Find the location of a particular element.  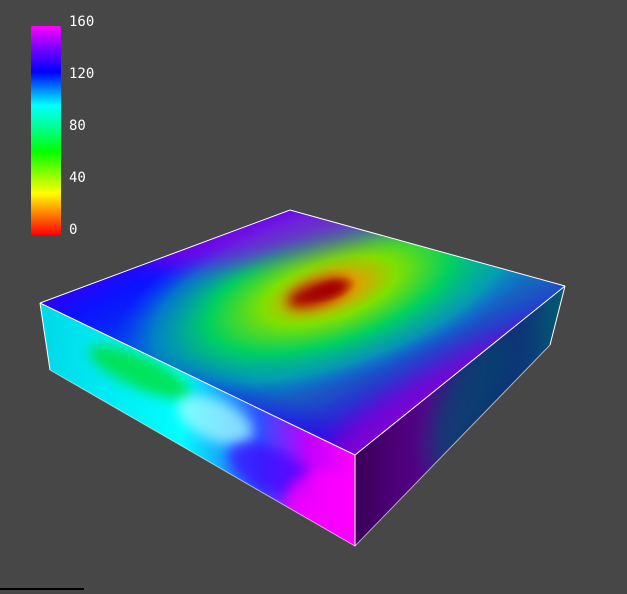

color-scale-bar is located at coordinates (46, 130).